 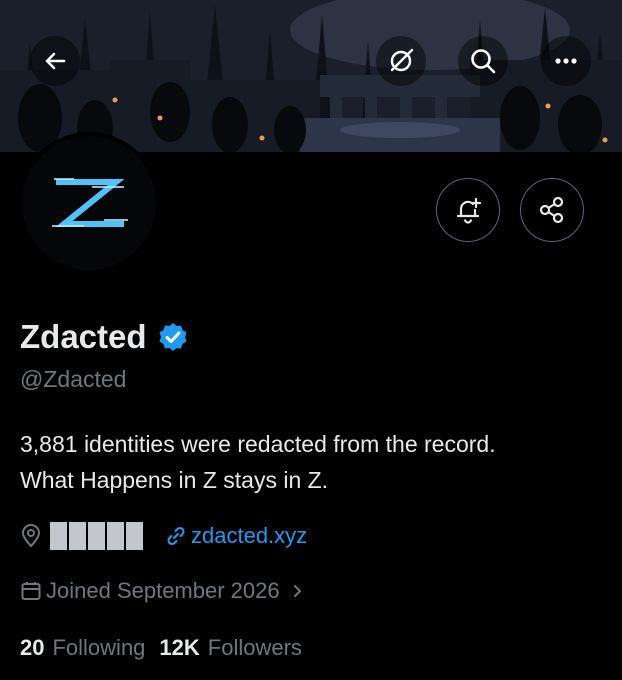 I want to click on display-name: Zdacted, so click(x=83, y=336).